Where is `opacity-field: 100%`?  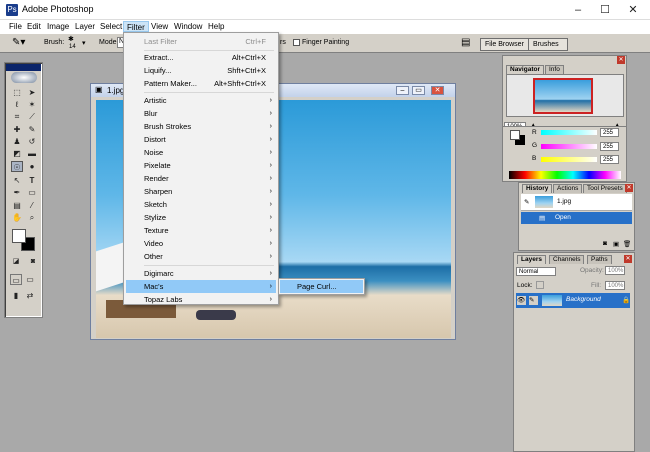 opacity-field: 100% is located at coordinates (615, 270).